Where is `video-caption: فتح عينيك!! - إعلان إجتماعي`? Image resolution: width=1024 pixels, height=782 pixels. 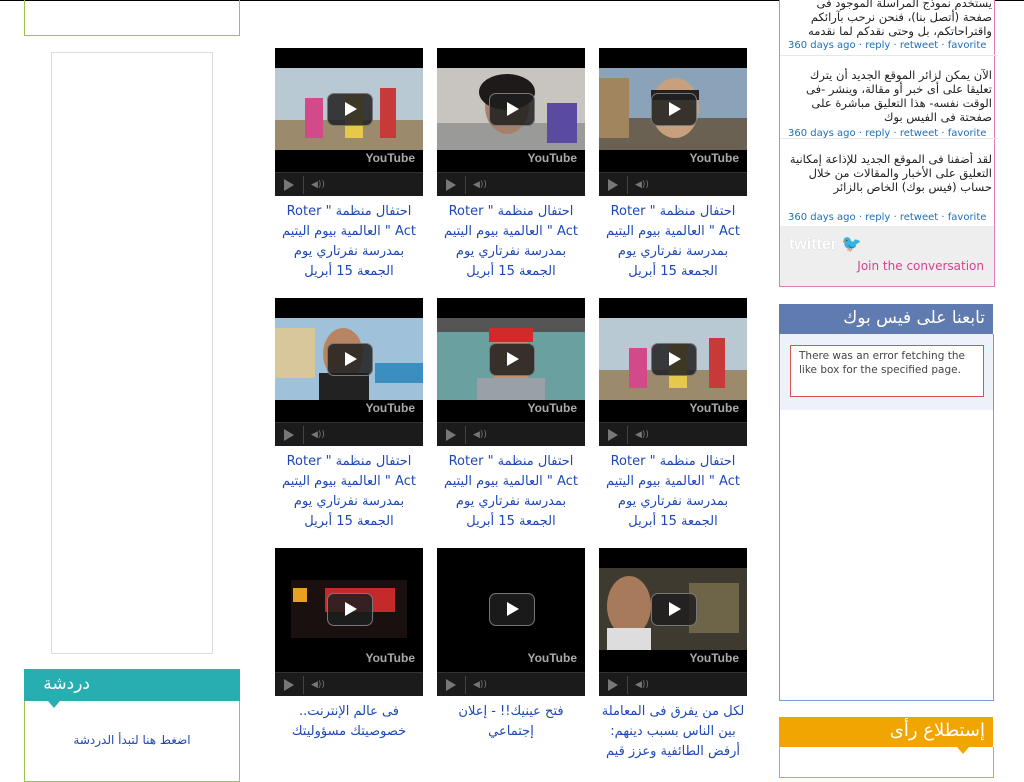 video-caption: فتح عينيك!! - إعلان إجتماعي is located at coordinates (511, 722).